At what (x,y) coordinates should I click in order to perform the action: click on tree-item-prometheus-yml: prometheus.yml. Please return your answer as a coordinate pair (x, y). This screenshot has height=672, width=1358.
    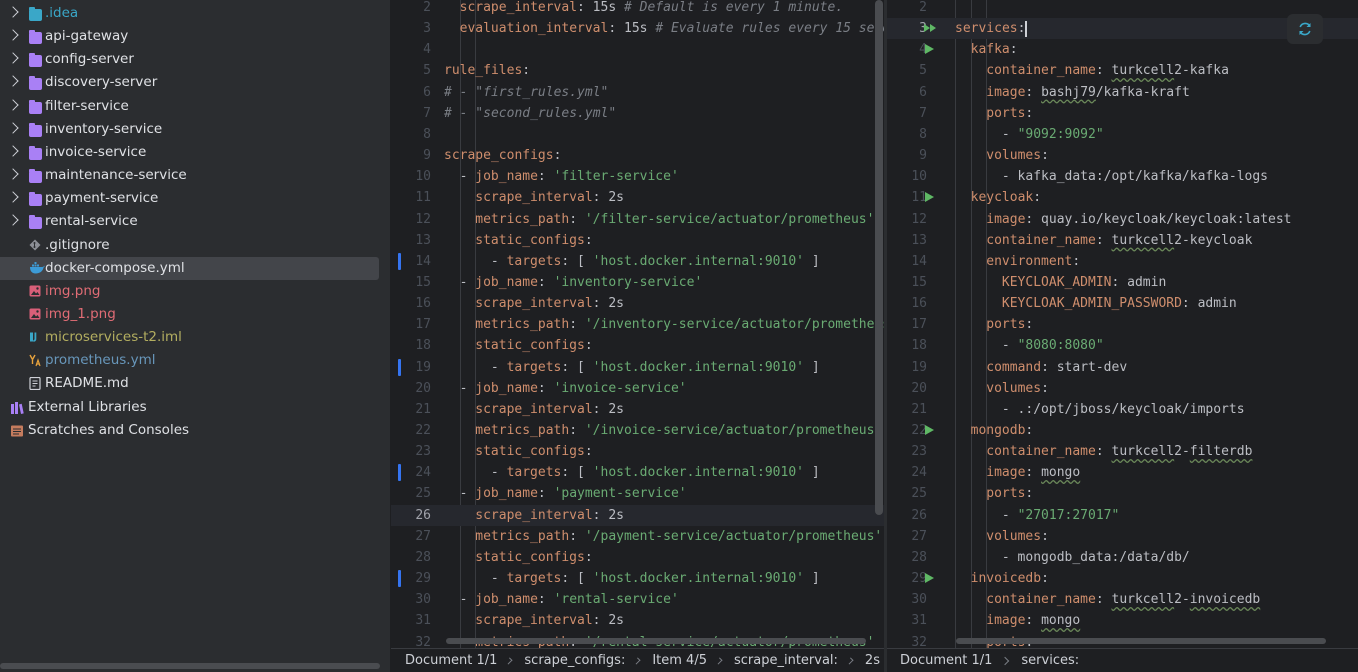
    Looking at the image, I should click on (195, 360).